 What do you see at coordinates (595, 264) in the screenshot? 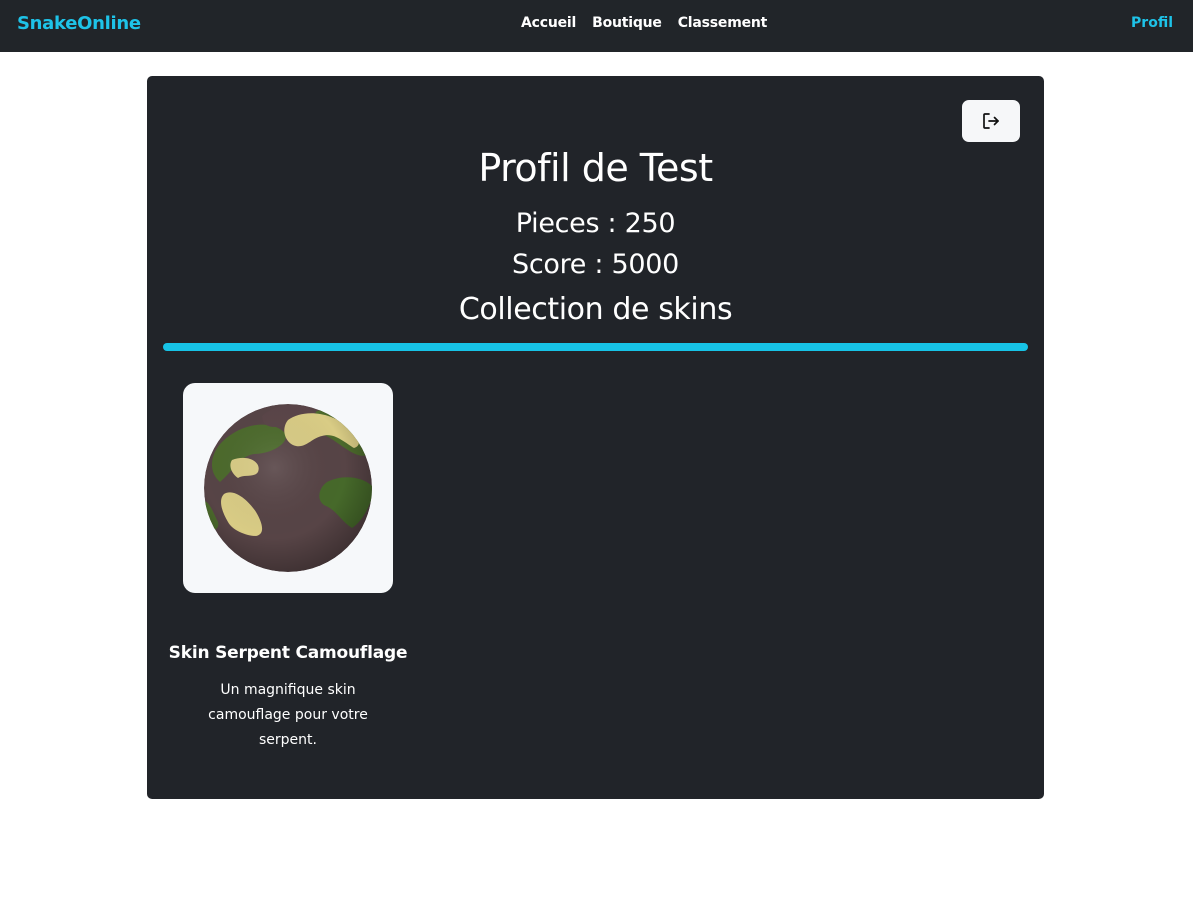
I see `score-value: Score : 5000` at bounding box center [595, 264].